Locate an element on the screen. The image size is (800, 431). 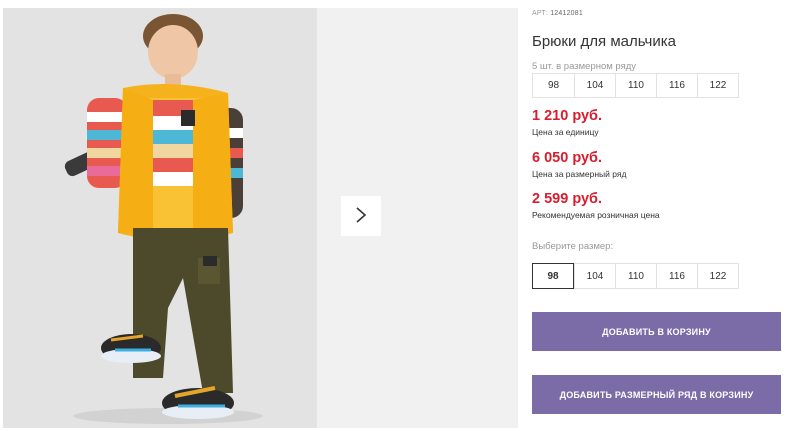
unit-price: 1 210 руб. is located at coordinates (567, 116).